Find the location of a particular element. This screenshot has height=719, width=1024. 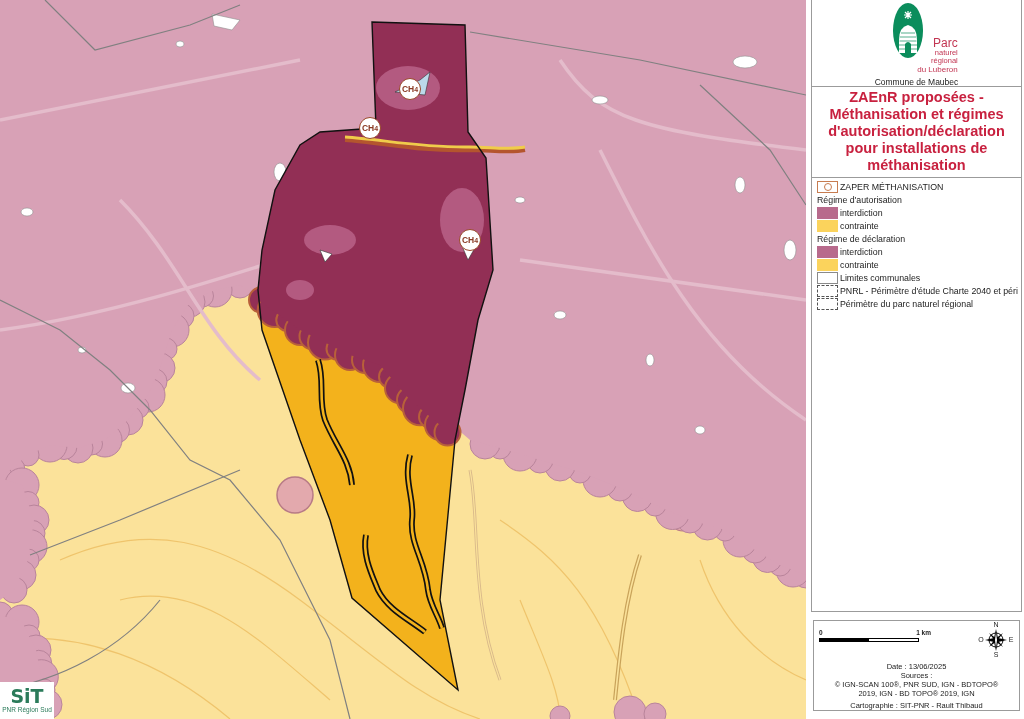

legend-heading: Régime de déclaration is located at coordinates (861, 238).